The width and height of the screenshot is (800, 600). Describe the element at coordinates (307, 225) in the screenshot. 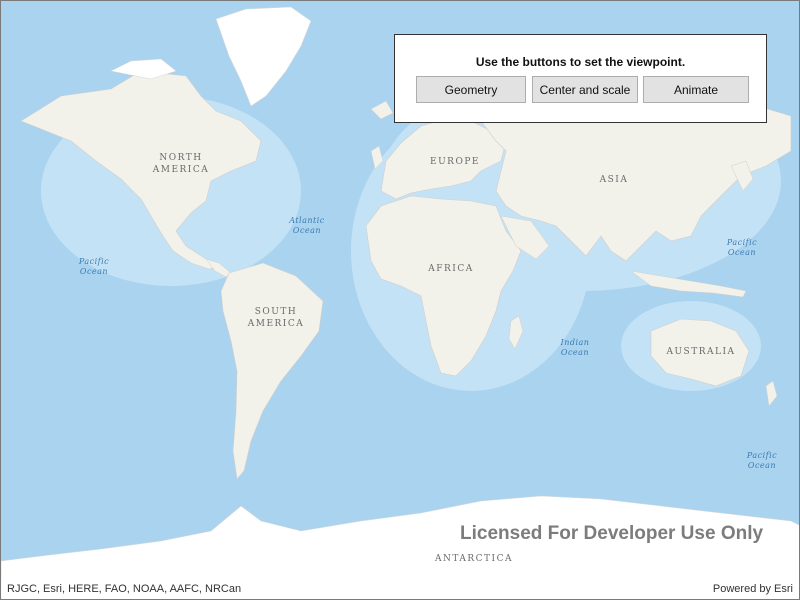

I see `ocean-label-atlantic: Atlantic Ocean` at that location.